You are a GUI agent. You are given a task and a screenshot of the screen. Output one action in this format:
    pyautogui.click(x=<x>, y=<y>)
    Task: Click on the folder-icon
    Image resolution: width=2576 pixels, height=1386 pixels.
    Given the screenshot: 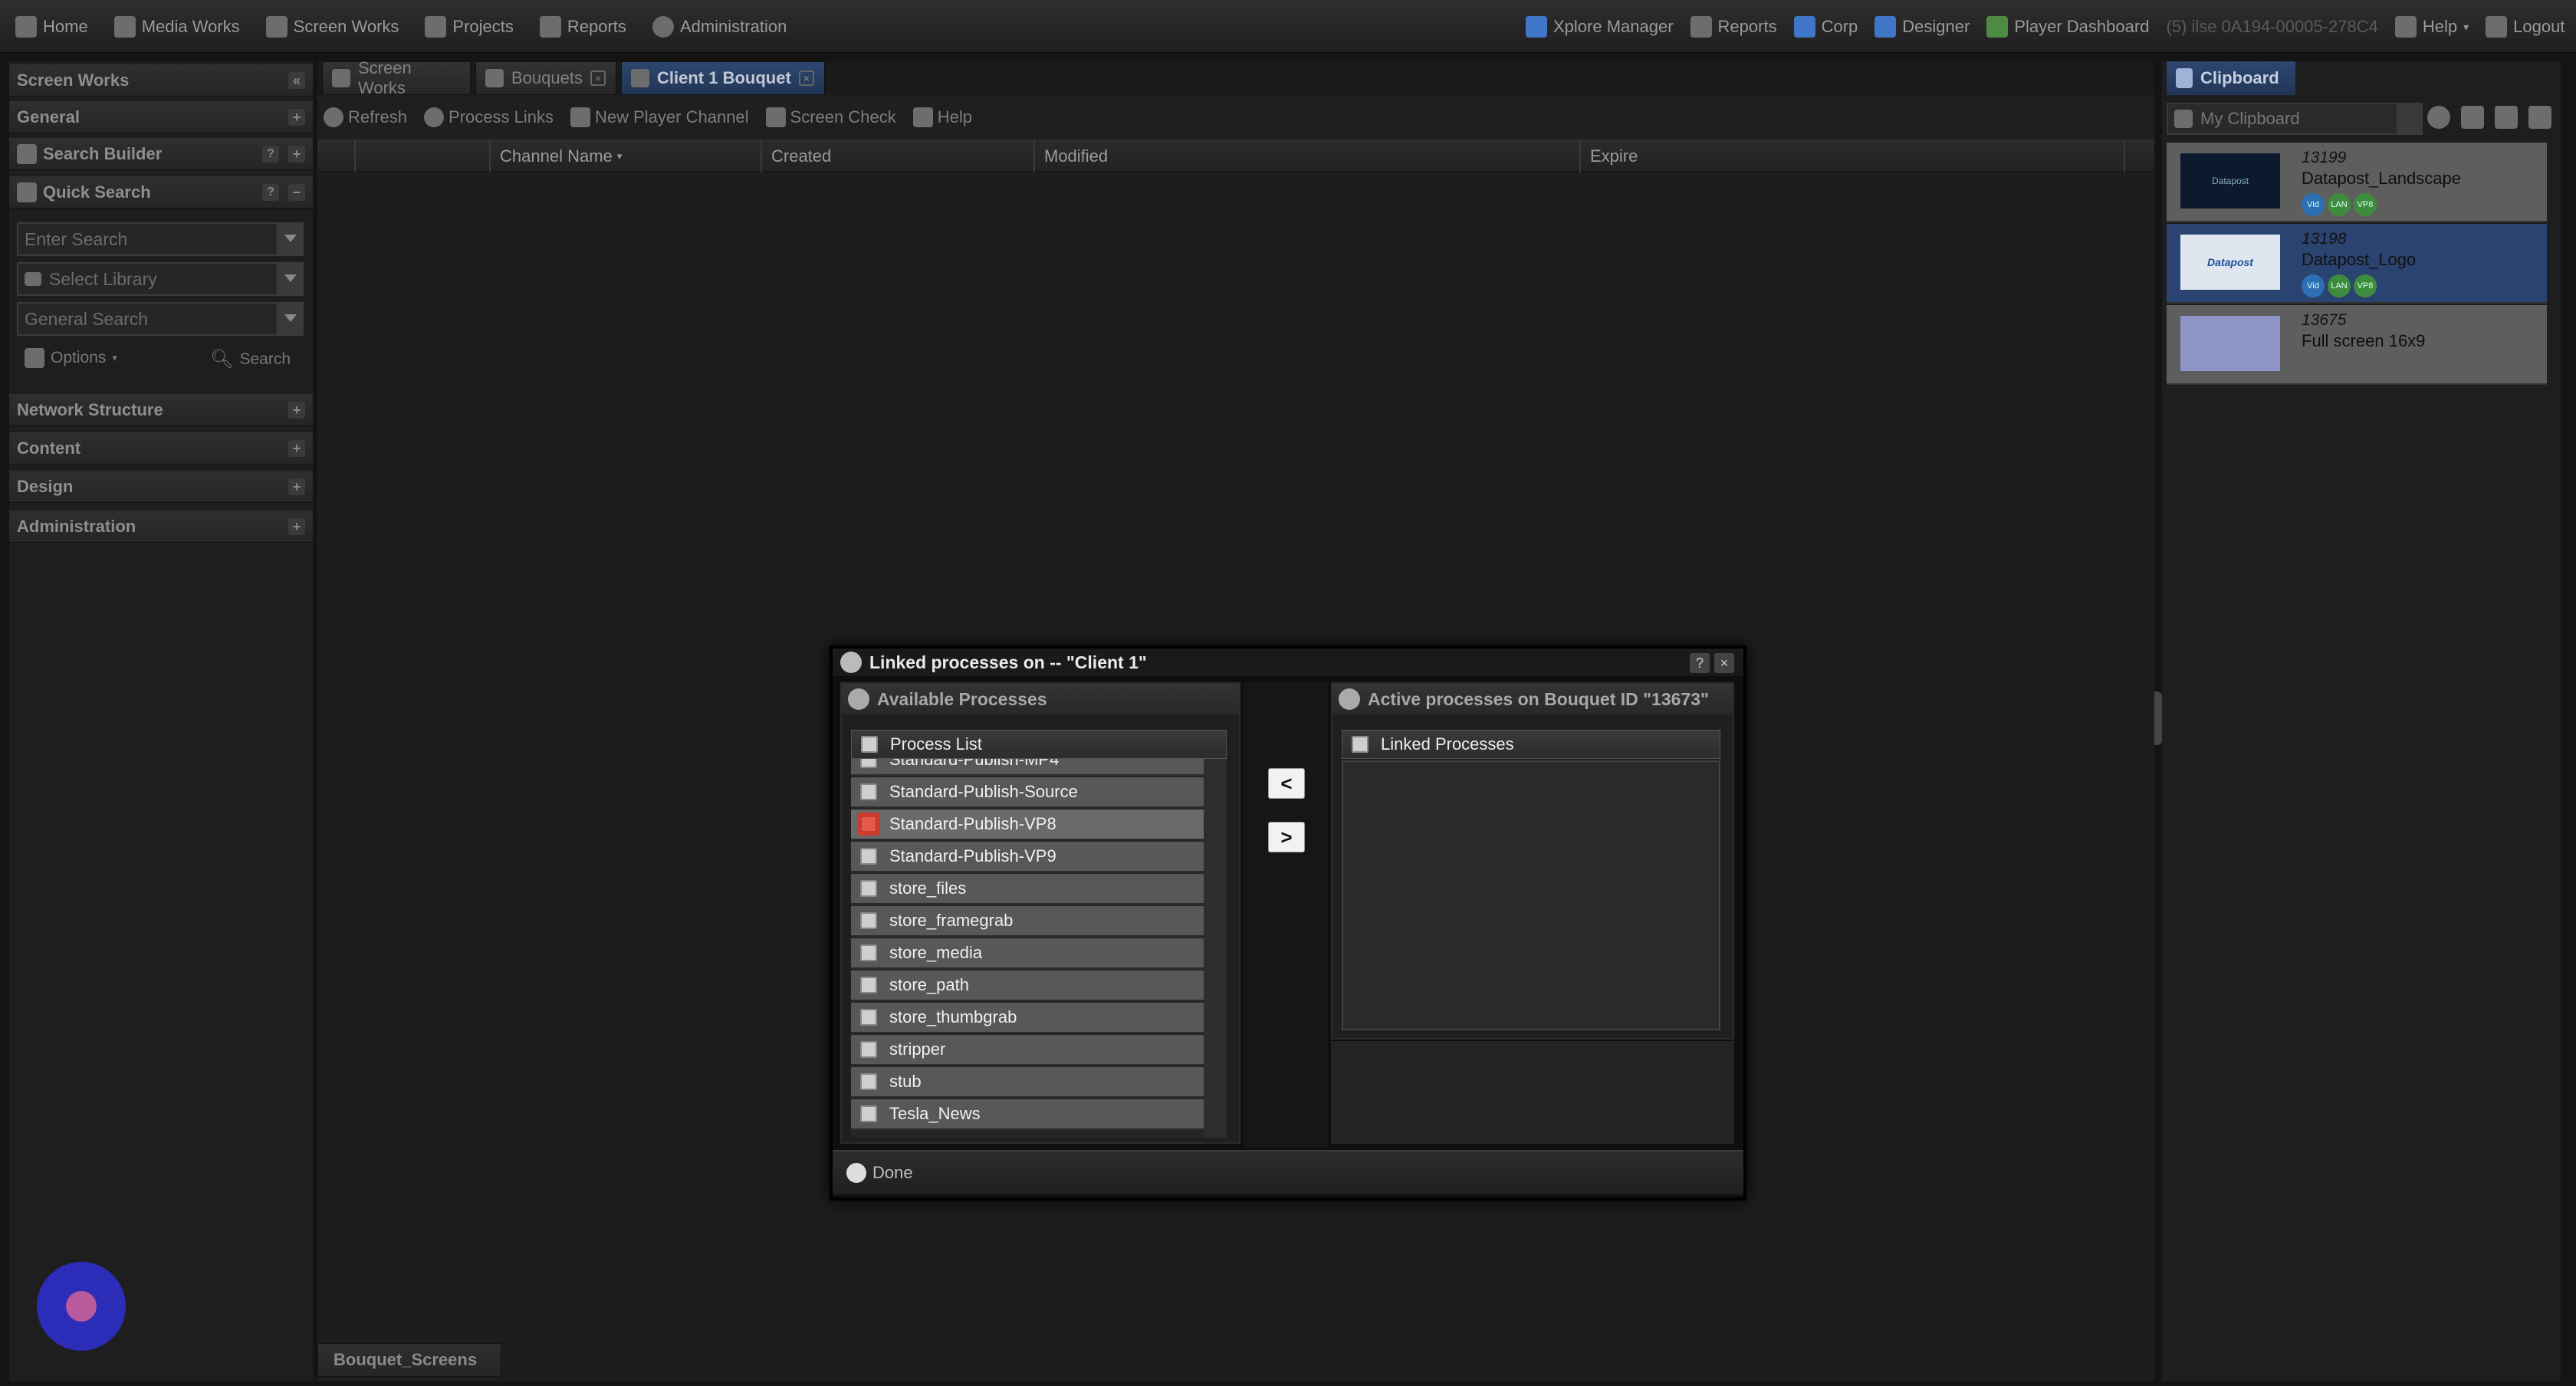 What is the action you would take?
    pyautogui.click(x=2472, y=118)
    